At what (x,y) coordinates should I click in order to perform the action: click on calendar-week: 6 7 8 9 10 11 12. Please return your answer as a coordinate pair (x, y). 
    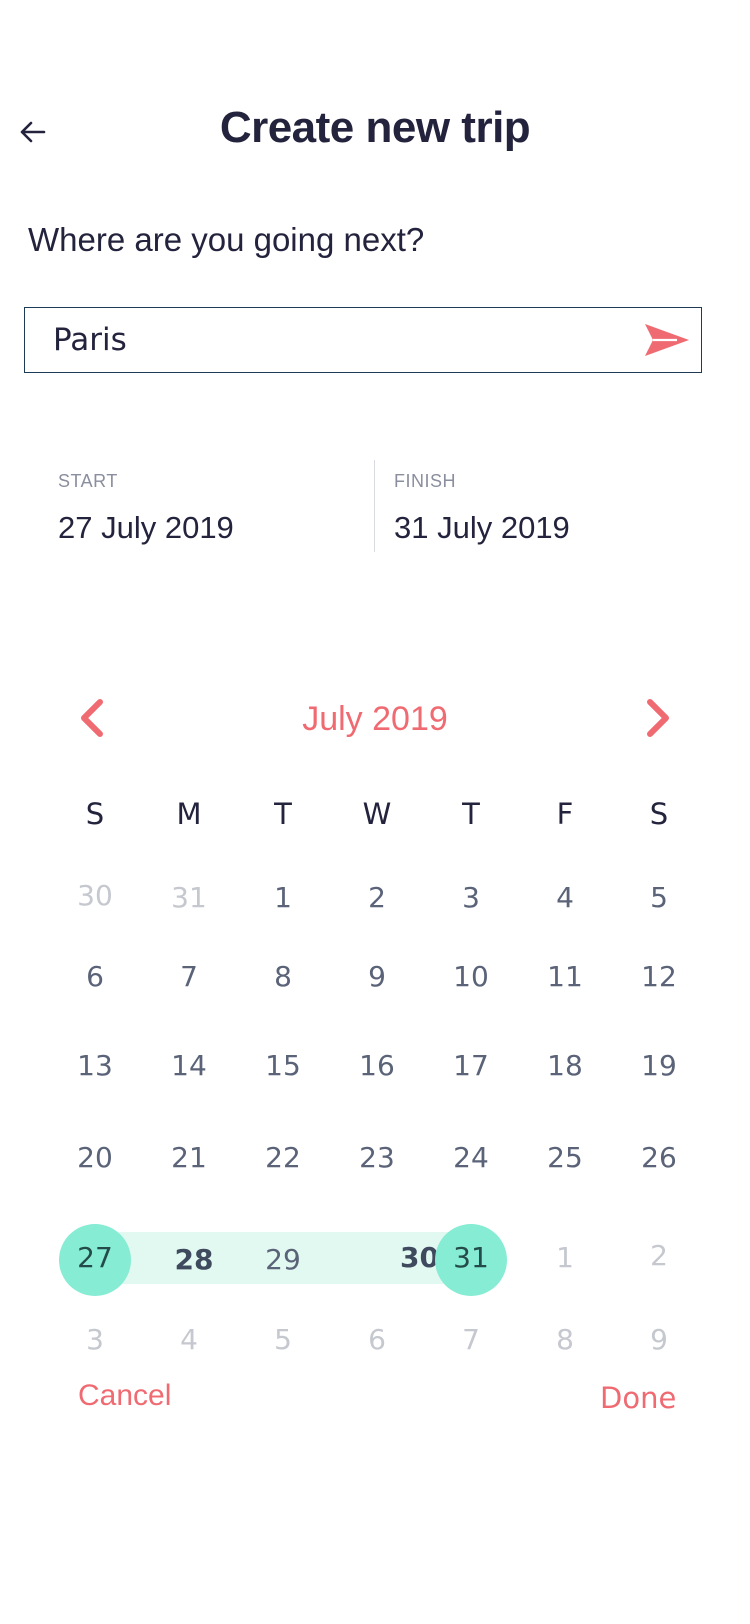
    Looking at the image, I should click on (377, 977).